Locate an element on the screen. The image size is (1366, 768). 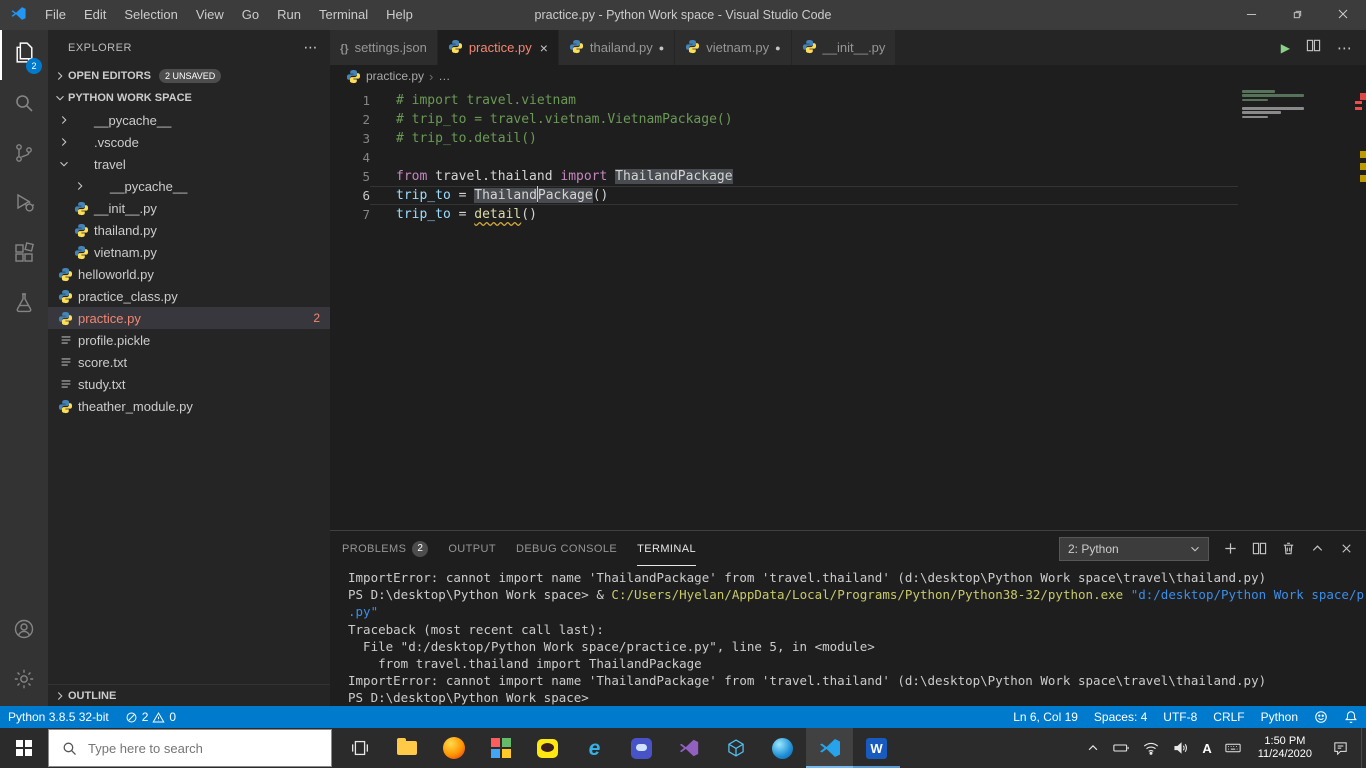
taskbar-app-grid-icon is located at coordinates (500, 748).